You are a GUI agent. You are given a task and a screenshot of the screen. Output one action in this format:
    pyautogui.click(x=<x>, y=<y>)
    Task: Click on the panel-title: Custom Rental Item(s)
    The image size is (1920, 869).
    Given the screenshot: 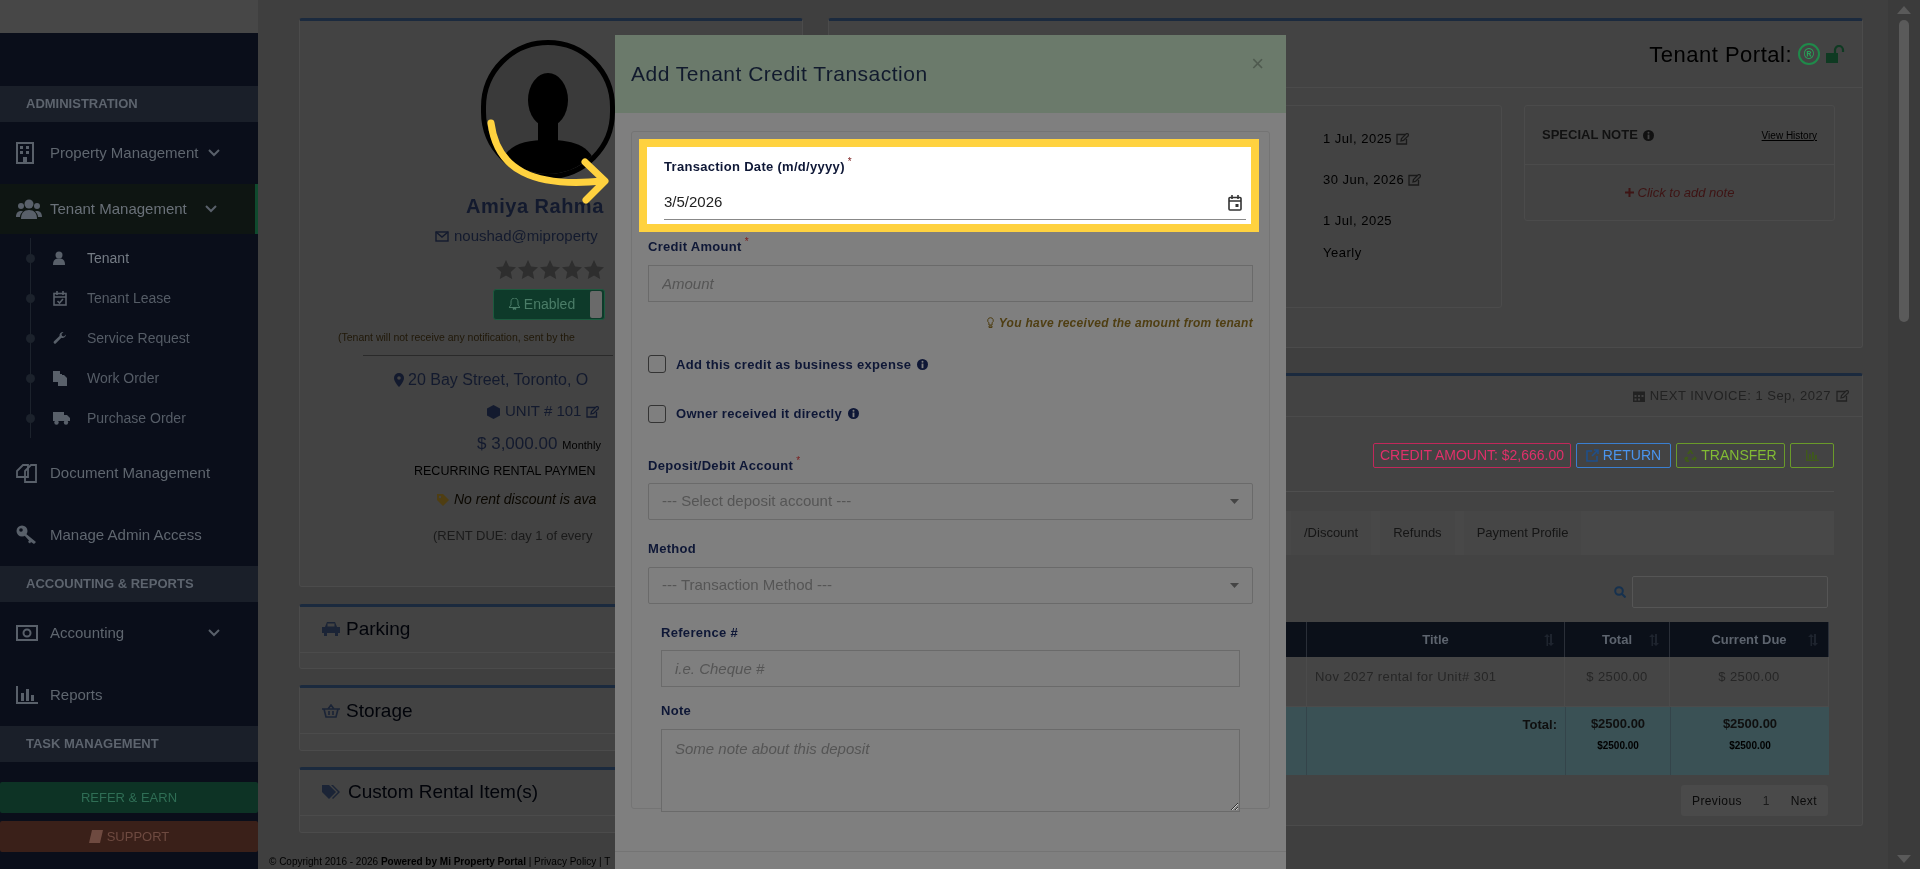 What is the action you would take?
    pyautogui.click(x=443, y=792)
    